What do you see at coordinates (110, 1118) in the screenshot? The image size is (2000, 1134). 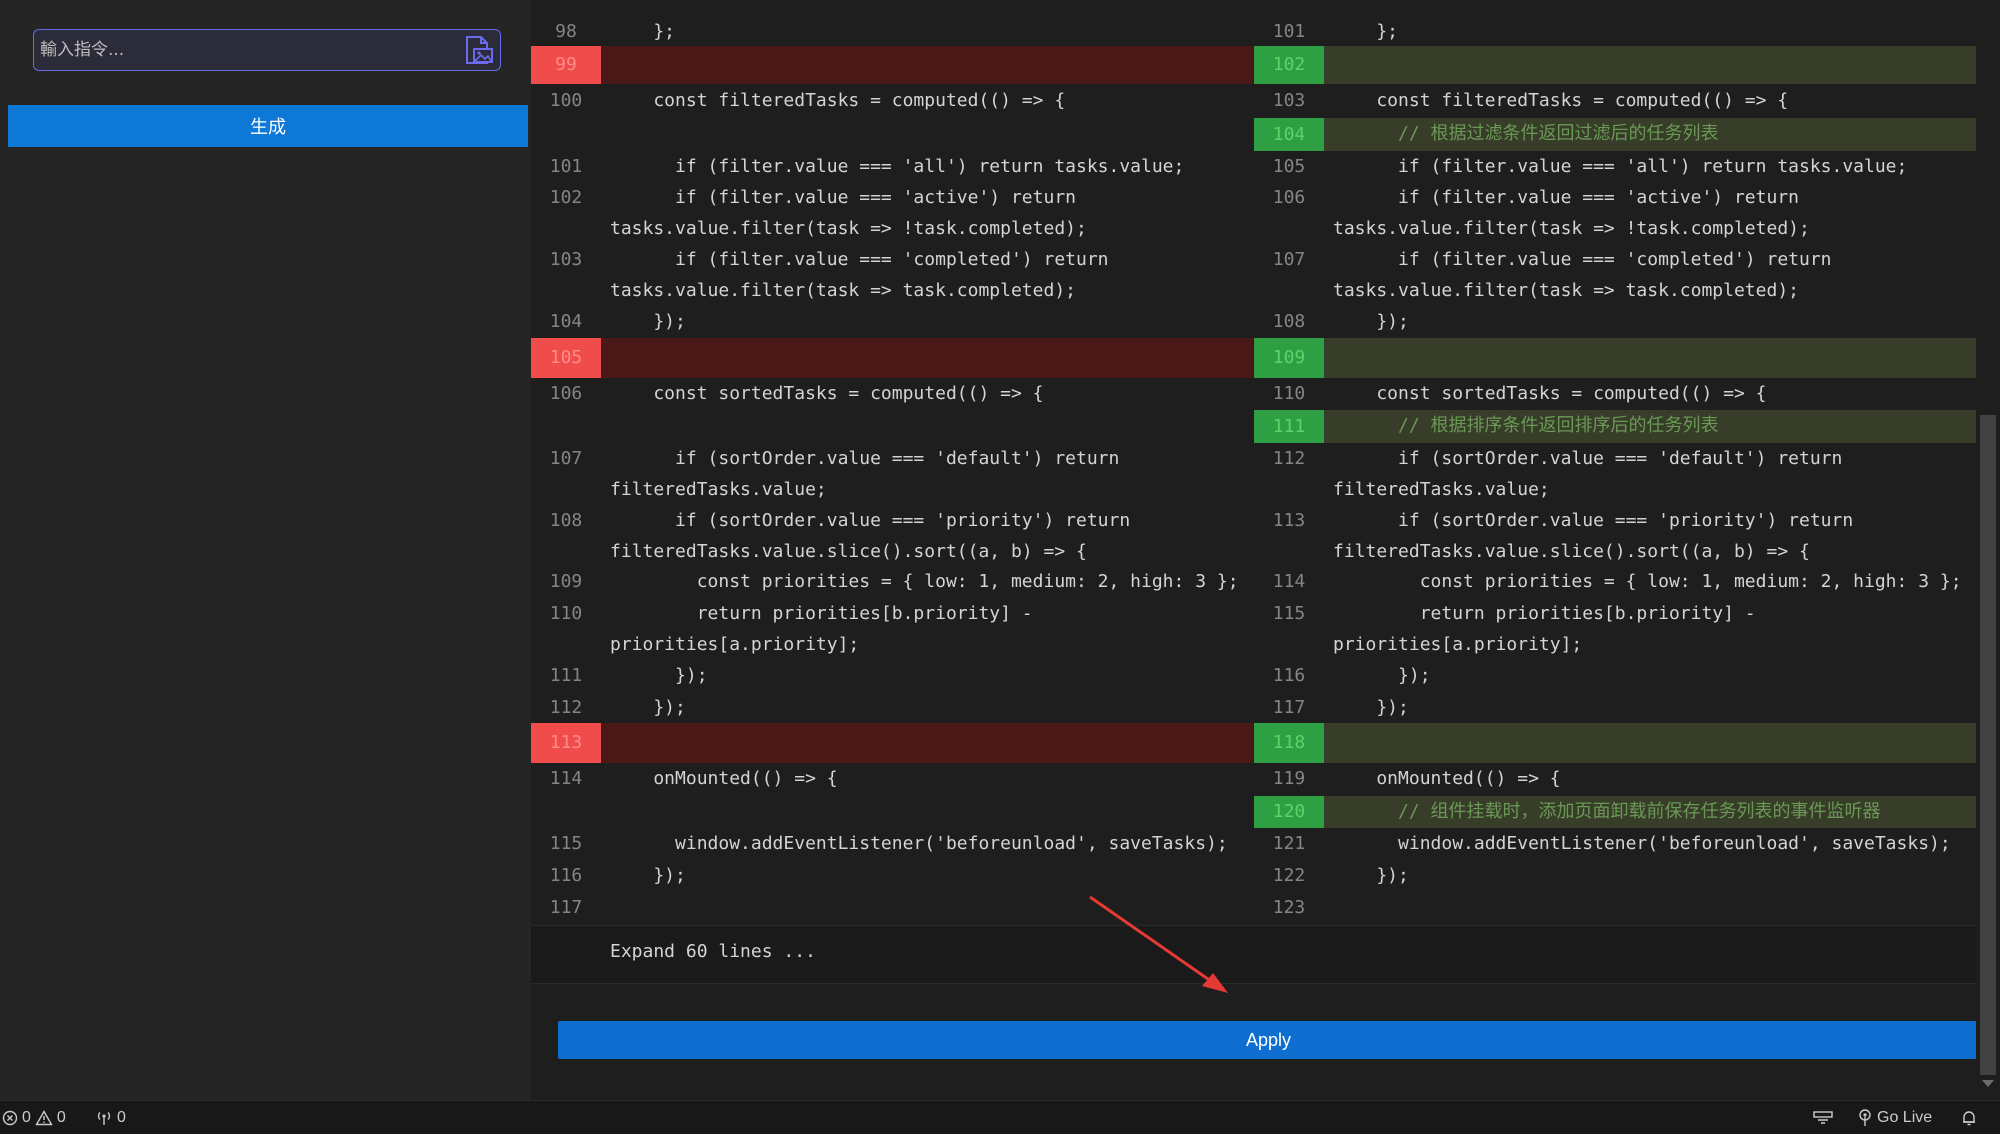 I see `ports-indicator: 0` at bounding box center [110, 1118].